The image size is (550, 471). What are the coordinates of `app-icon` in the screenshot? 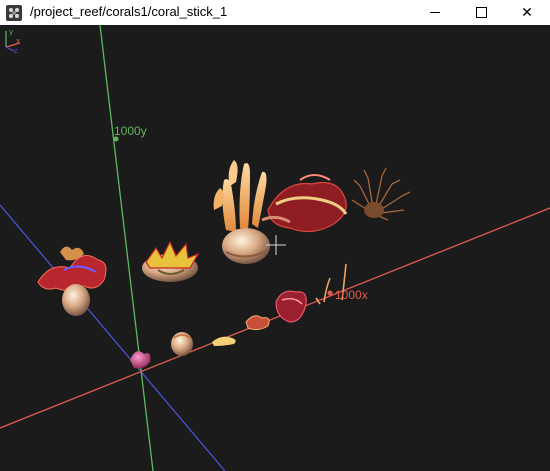 It's located at (14, 13).